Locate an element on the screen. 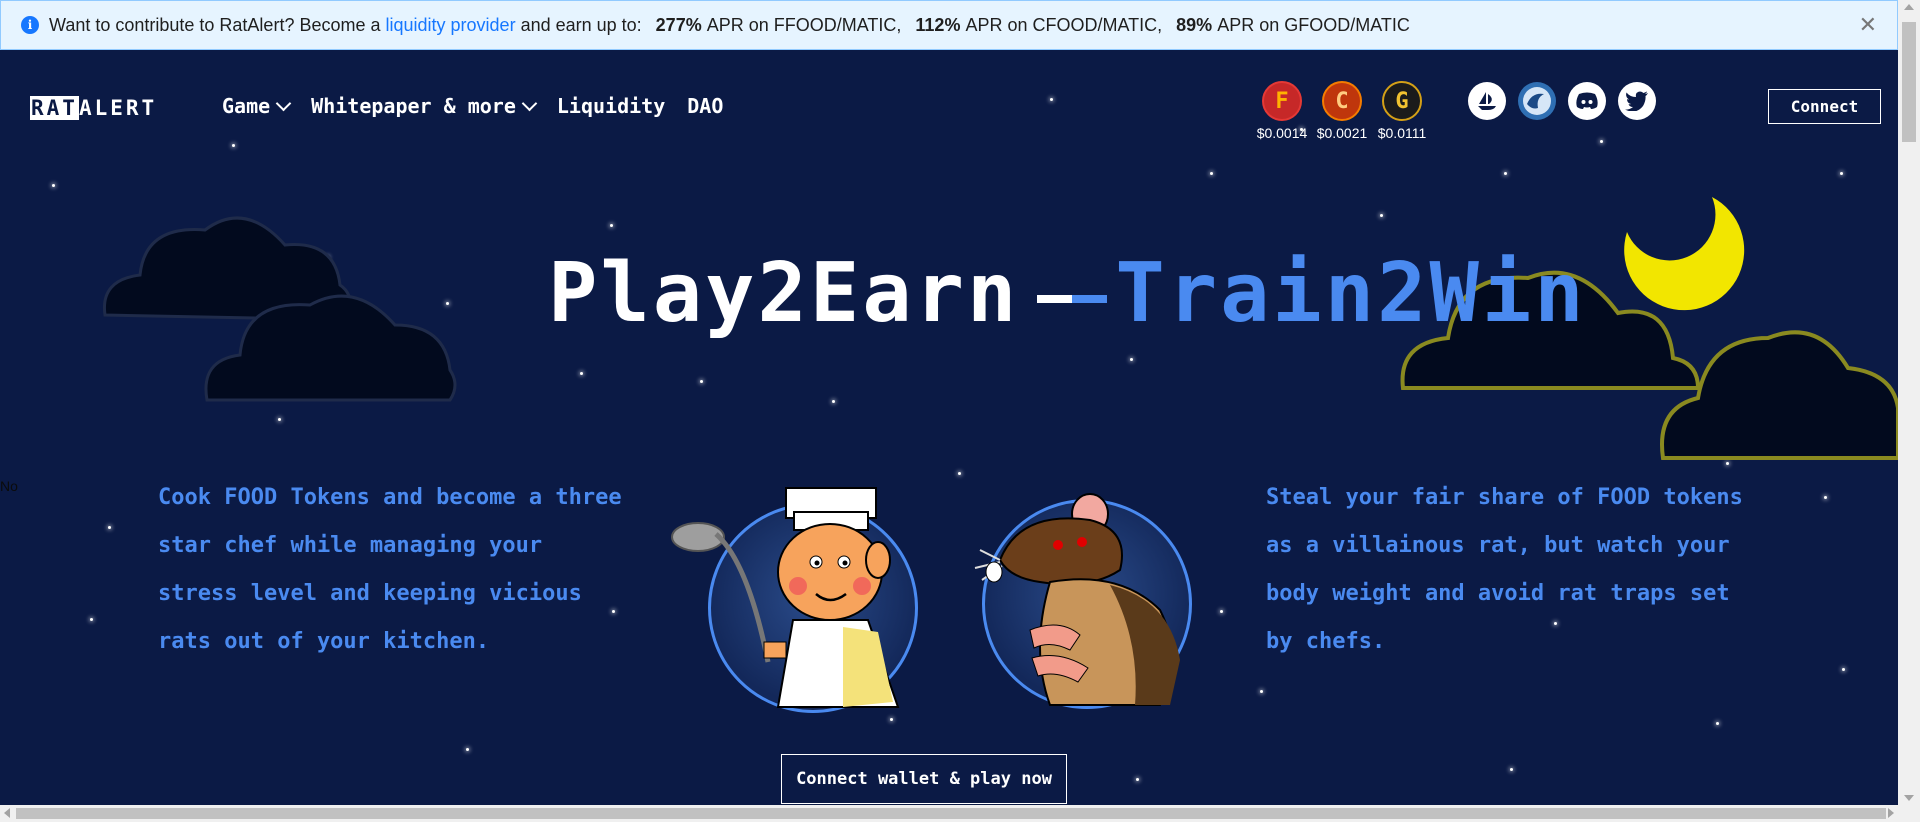 The width and height of the screenshot is (1920, 822). apr-pair-gfood: APR on GFOOD/MATIC is located at coordinates (1313, 24).